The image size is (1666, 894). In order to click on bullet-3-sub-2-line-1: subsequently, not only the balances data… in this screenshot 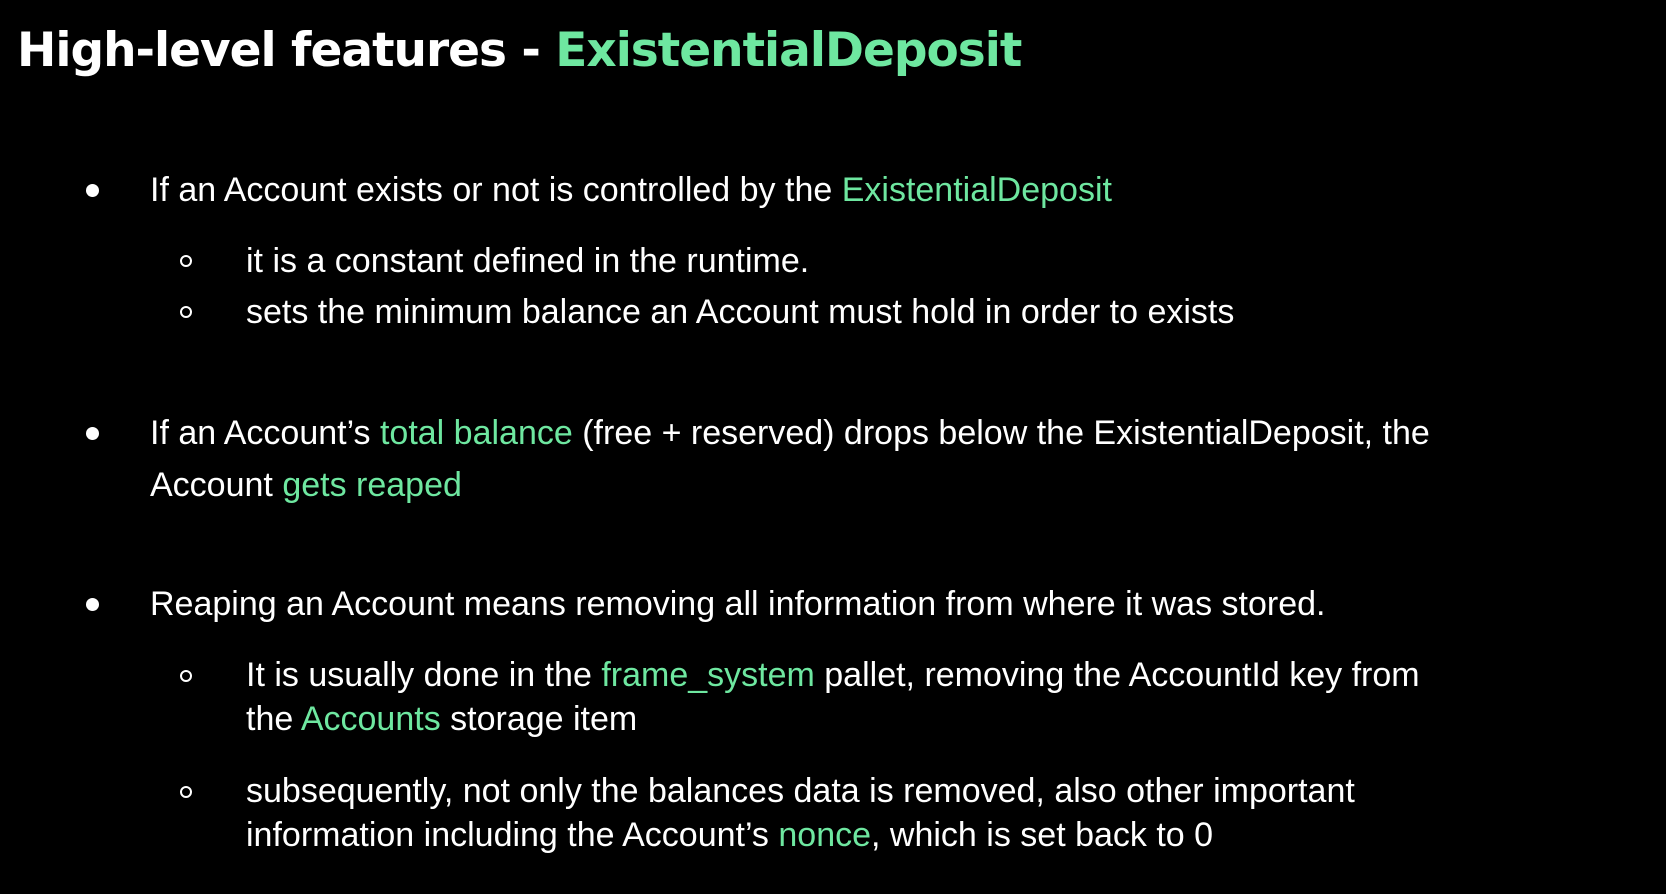, I will do `click(800, 791)`.